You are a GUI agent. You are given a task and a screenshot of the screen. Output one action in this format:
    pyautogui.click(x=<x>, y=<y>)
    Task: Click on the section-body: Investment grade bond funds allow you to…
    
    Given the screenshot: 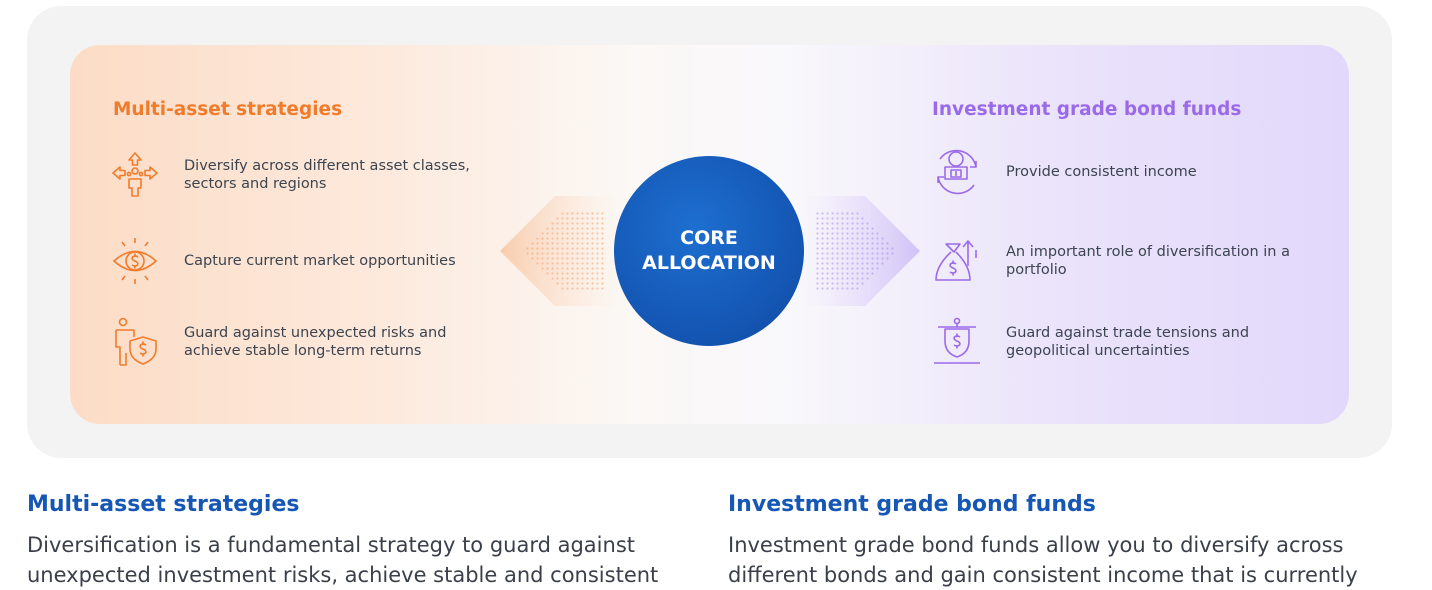 What is the action you would take?
    pyautogui.click(x=1043, y=560)
    